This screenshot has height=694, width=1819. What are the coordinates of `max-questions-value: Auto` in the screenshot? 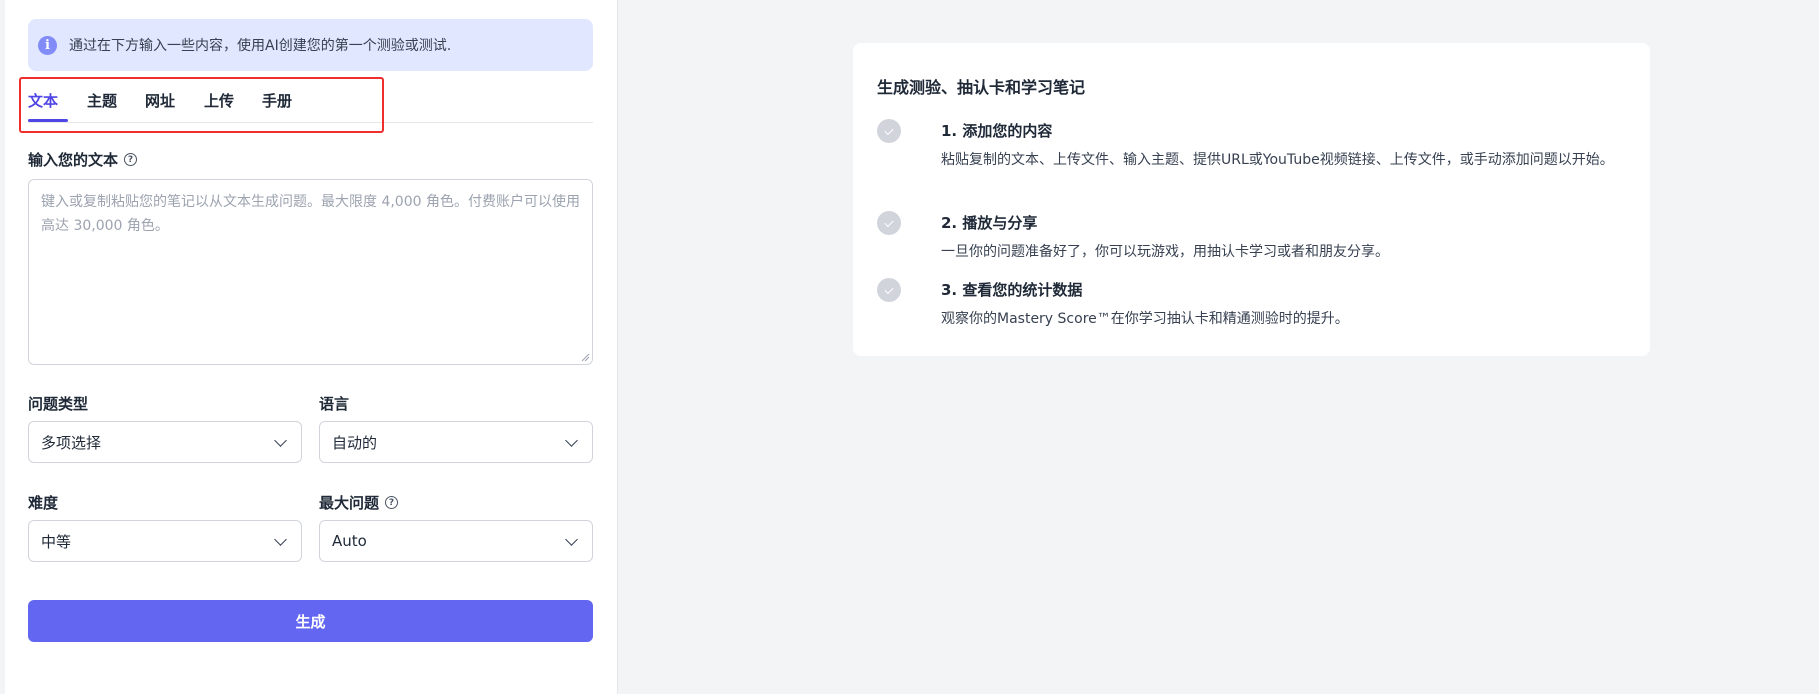 It's located at (349, 541).